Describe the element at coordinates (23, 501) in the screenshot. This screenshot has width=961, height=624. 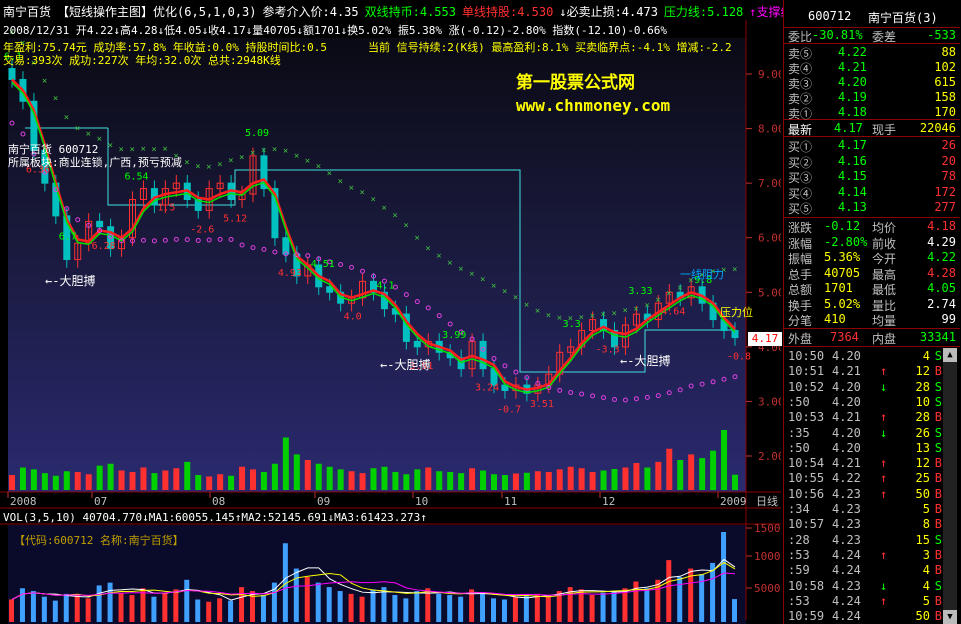
I see `x-label-0: 2008` at that location.